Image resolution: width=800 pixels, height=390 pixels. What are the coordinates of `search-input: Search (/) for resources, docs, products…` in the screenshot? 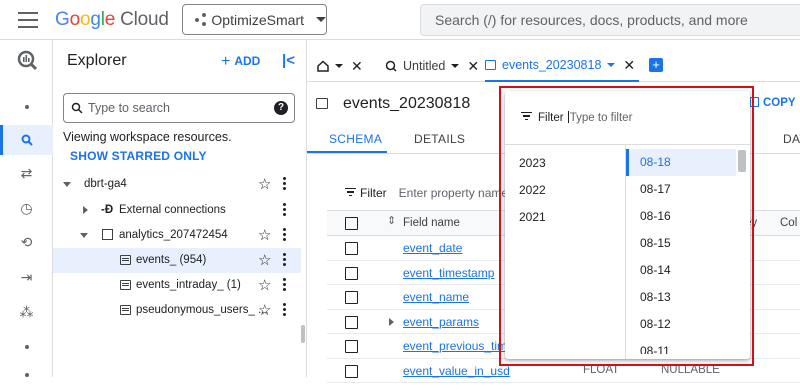 It's located at (610, 20).